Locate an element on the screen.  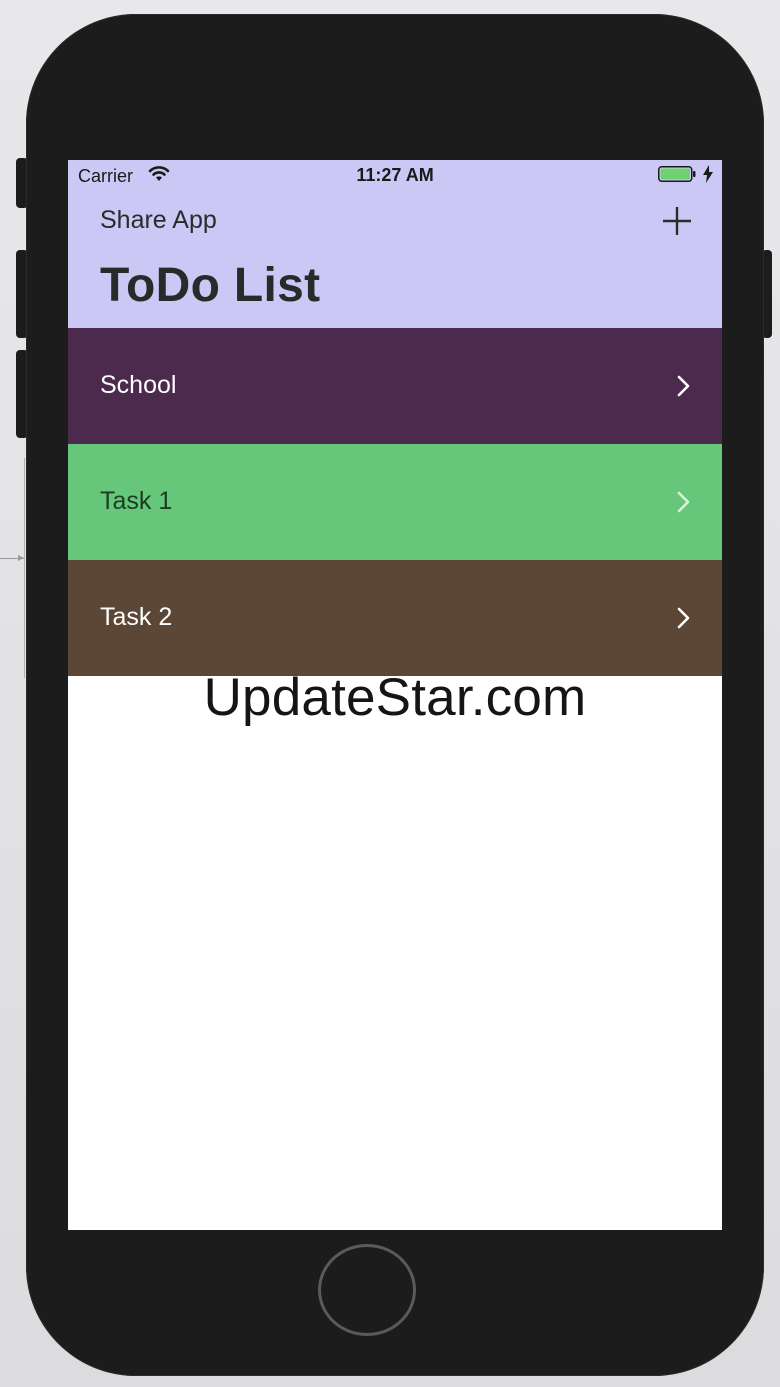
canvas-guide-line is located at coordinates (24, 568).